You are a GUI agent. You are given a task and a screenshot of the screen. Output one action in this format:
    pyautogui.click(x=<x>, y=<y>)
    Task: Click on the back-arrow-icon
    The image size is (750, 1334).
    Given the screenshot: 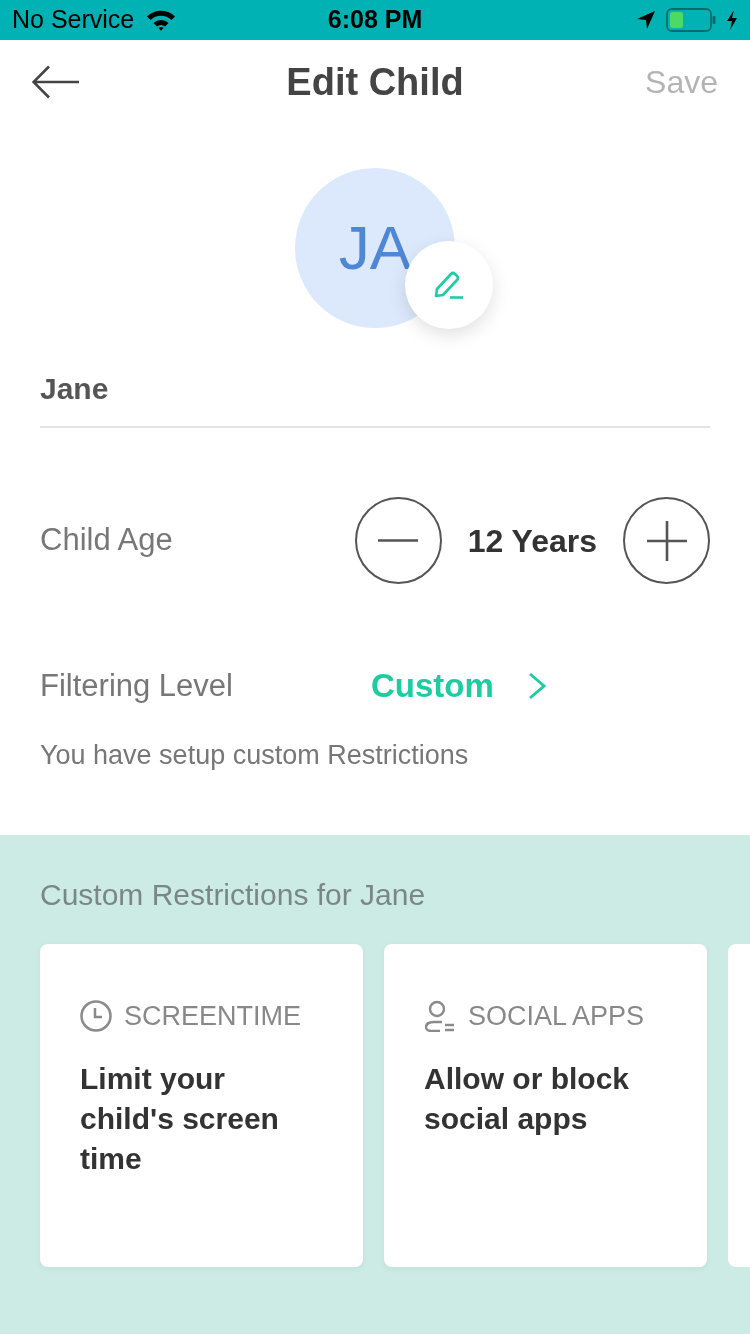 What is the action you would take?
    pyautogui.click(x=56, y=82)
    